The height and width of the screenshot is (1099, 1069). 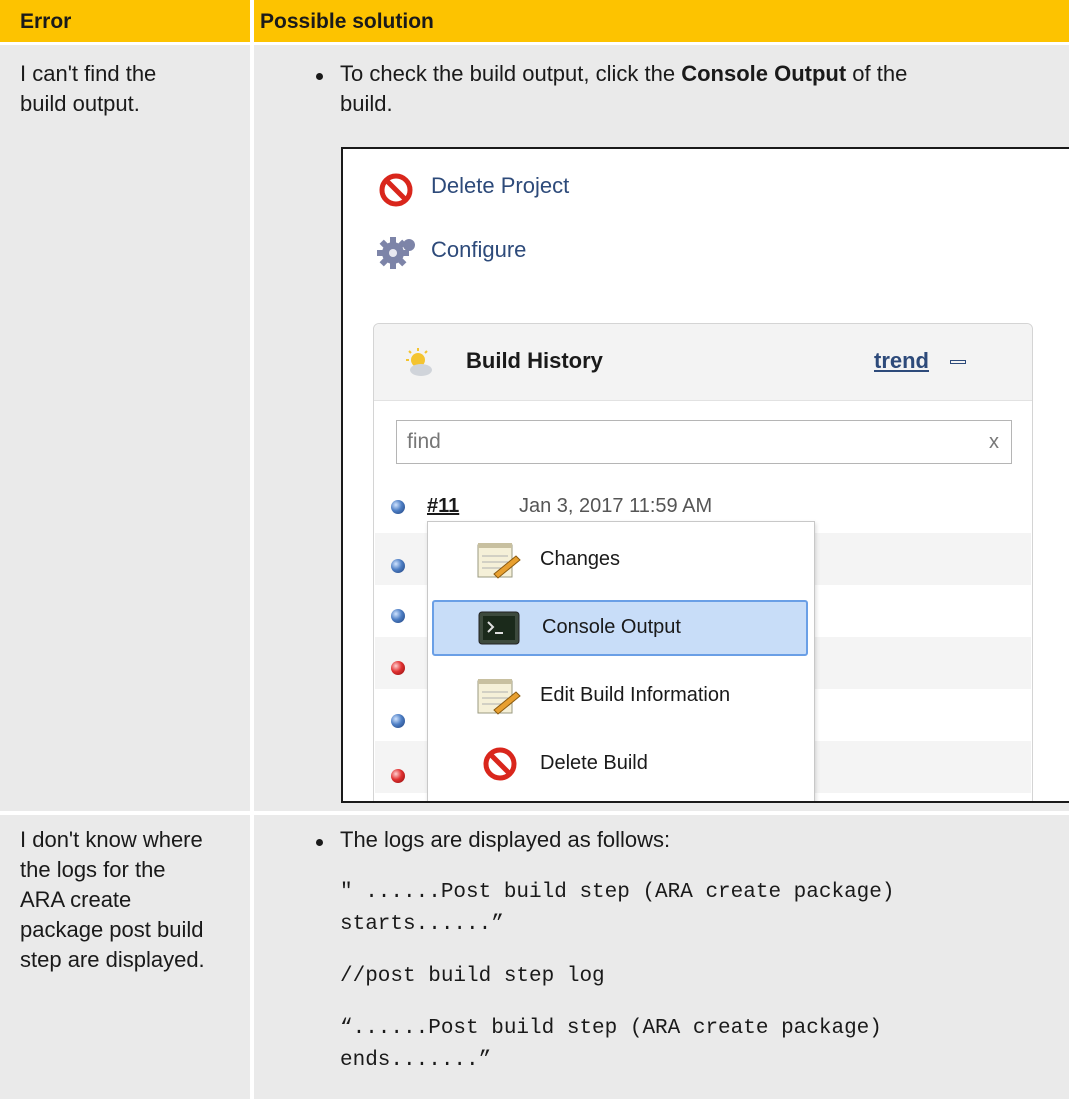 What do you see at coordinates (112, 959) in the screenshot?
I see `row2-error-line: step are displayed.` at bounding box center [112, 959].